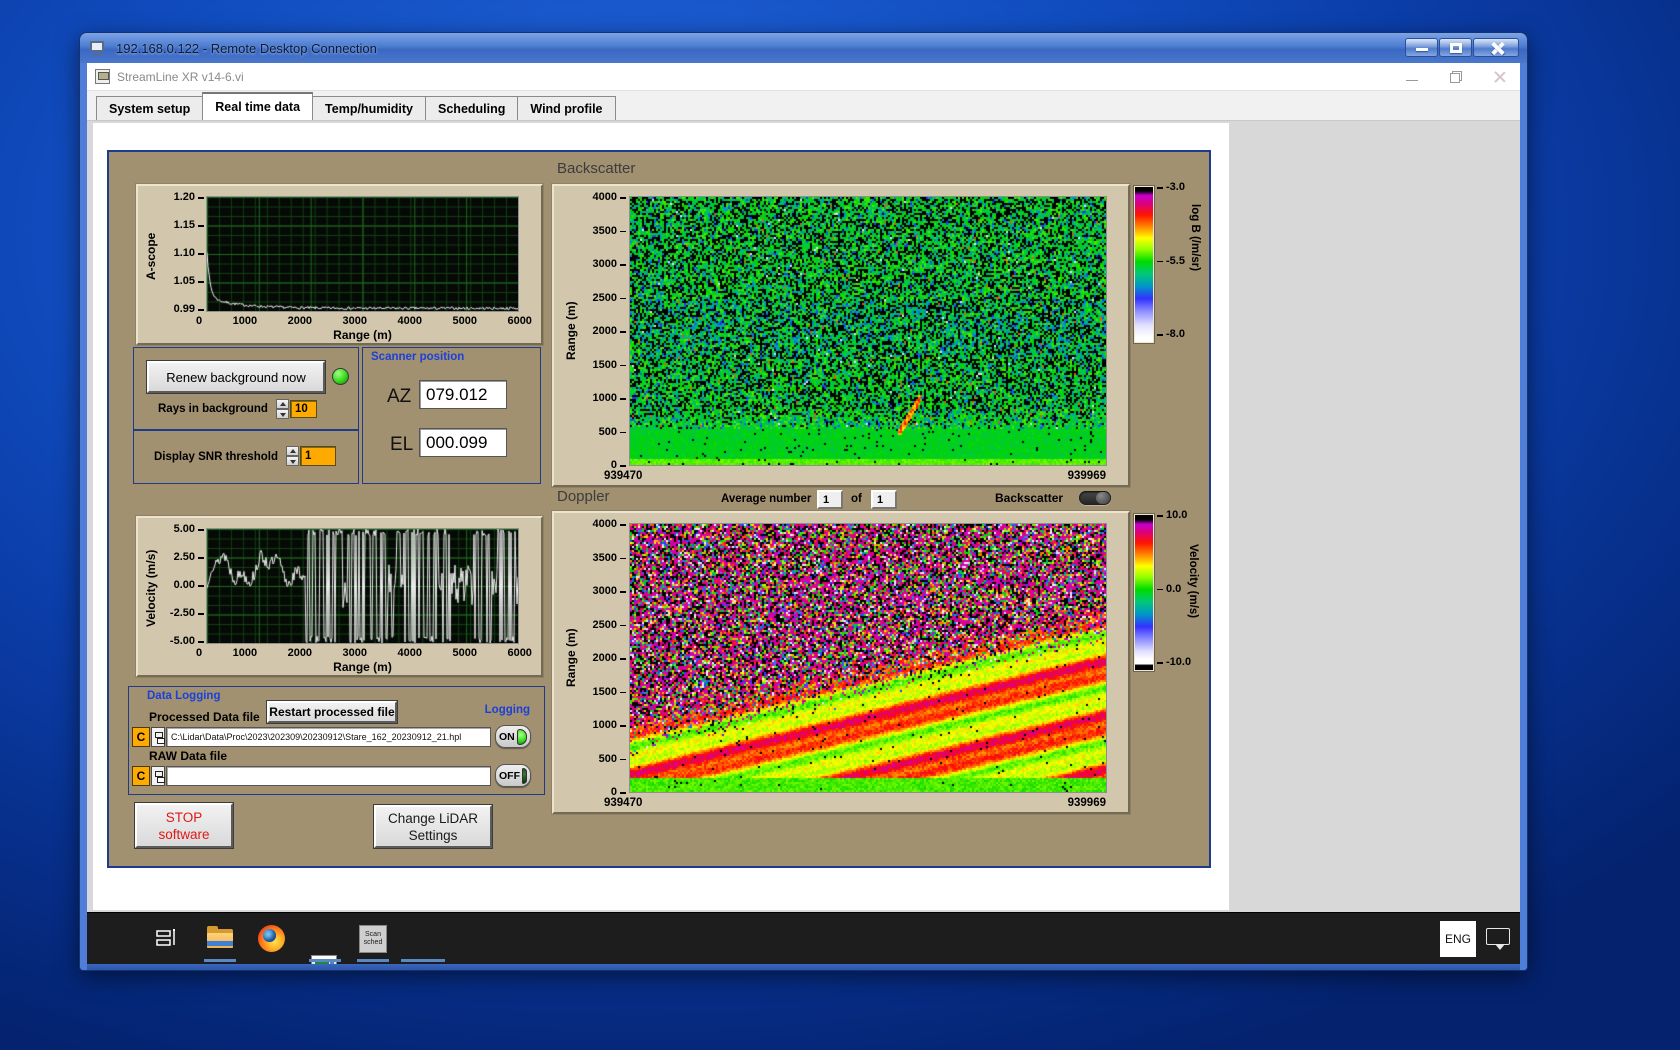 Image resolution: width=1680 pixels, height=1050 pixels. Describe the element at coordinates (803, 938) in the screenshot. I see `taskbar: Scan sched WEEK ENG` at that location.